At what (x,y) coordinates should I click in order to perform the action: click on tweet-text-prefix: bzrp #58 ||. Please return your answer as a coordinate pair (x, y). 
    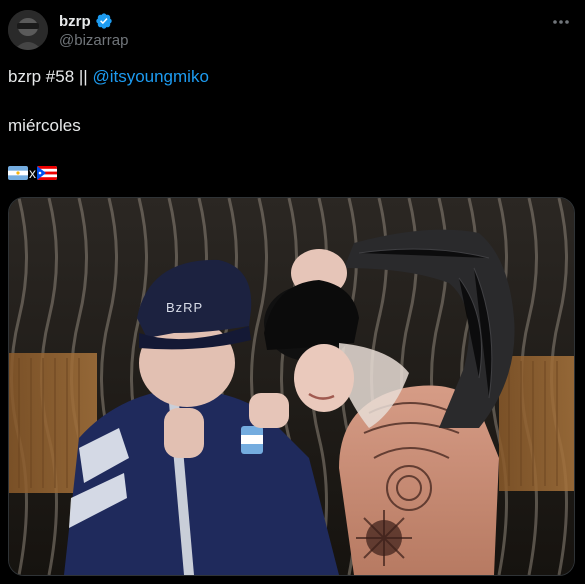
    Looking at the image, I should click on (50, 76).